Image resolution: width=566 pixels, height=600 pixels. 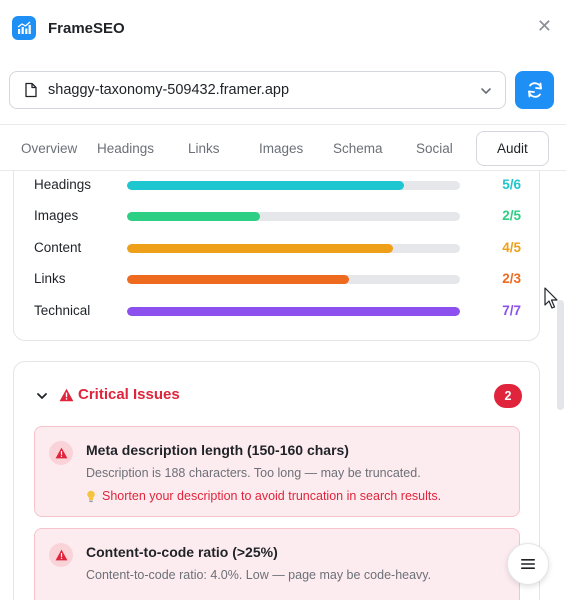 I want to click on scrollbar-thumb, so click(x=560, y=355).